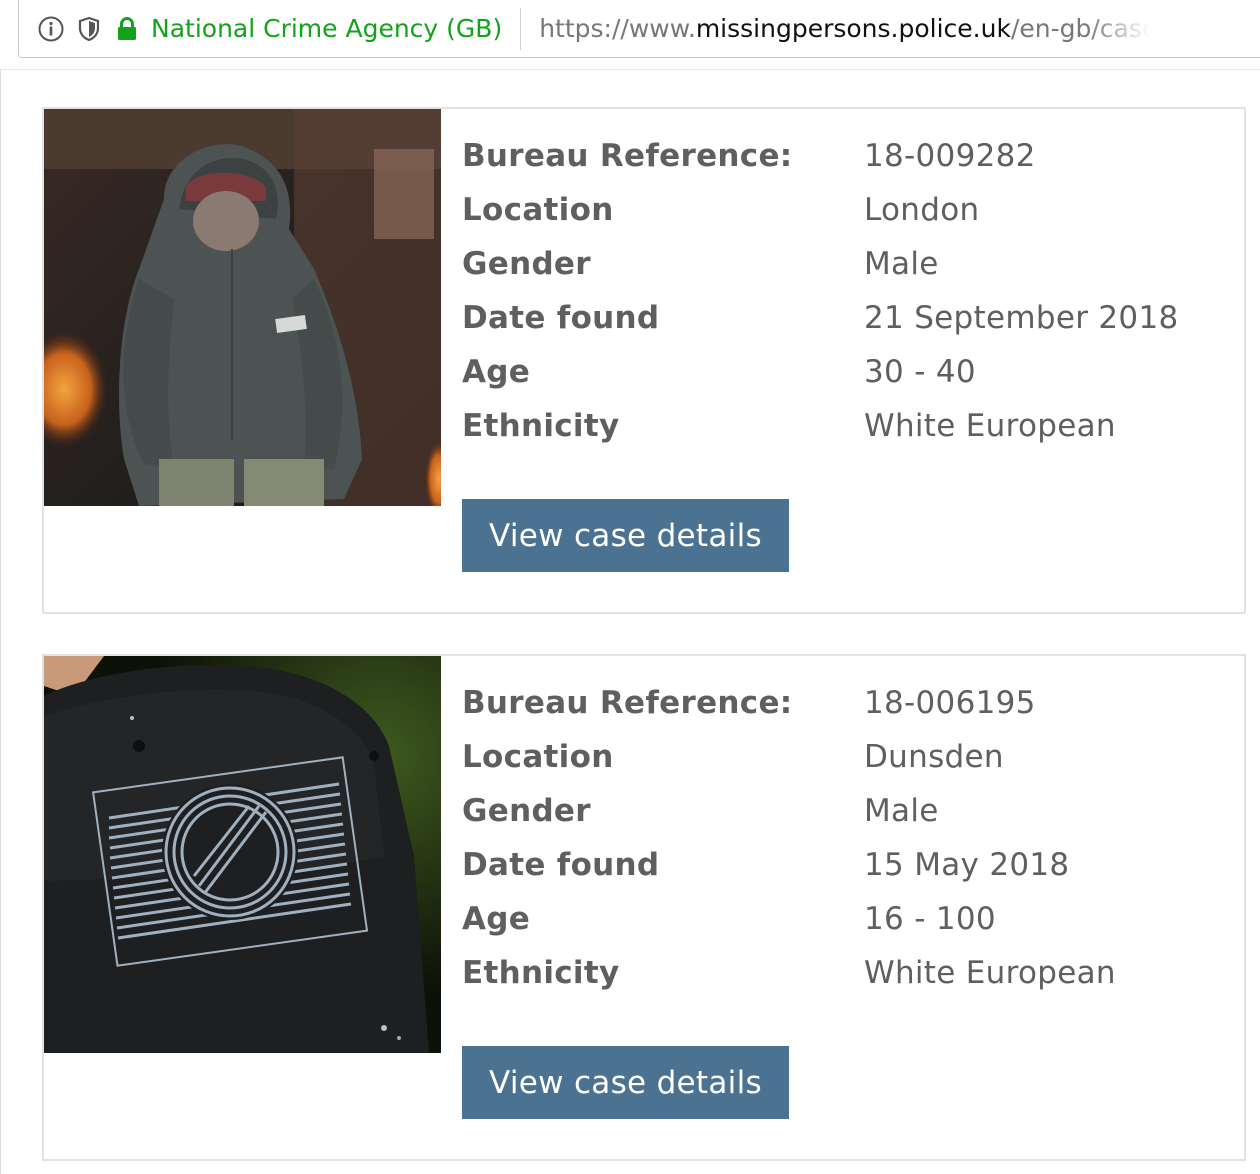 This screenshot has height=1174, width=1260. What do you see at coordinates (89, 29) in the screenshot?
I see `shield-icon` at bounding box center [89, 29].